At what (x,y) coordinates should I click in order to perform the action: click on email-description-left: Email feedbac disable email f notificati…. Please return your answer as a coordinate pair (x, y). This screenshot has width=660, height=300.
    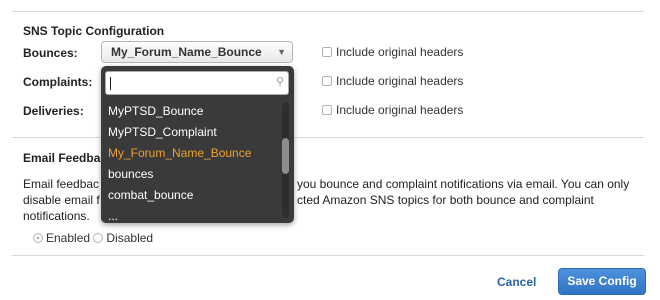
    Looking at the image, I should click on (61, 200).